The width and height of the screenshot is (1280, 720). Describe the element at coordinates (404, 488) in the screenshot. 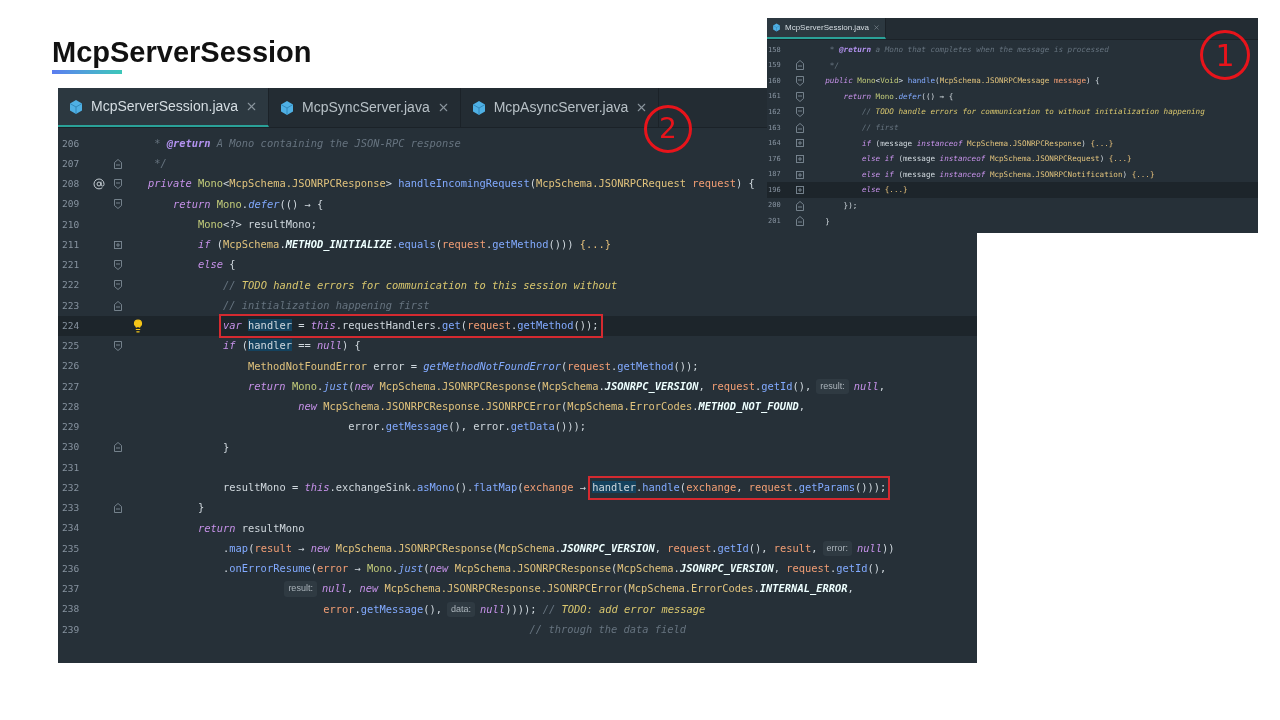

I see `code-text: resultMono = this.exchangeSink.asMono().flatMap(exchange →` at that location.